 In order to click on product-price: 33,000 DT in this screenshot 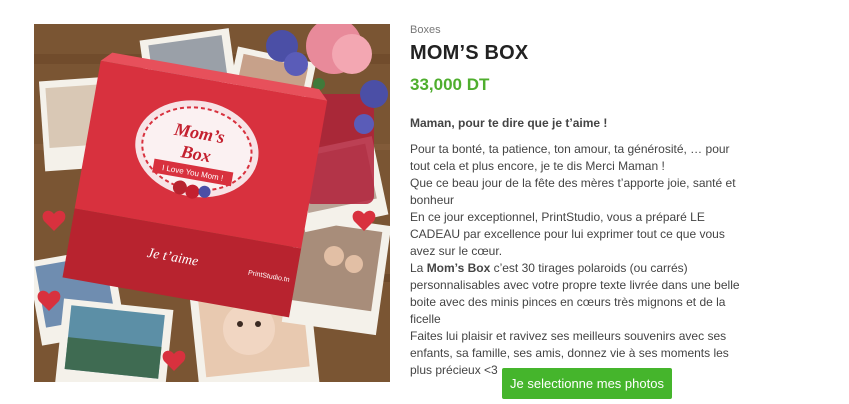, I will do `click(450, 84)`.